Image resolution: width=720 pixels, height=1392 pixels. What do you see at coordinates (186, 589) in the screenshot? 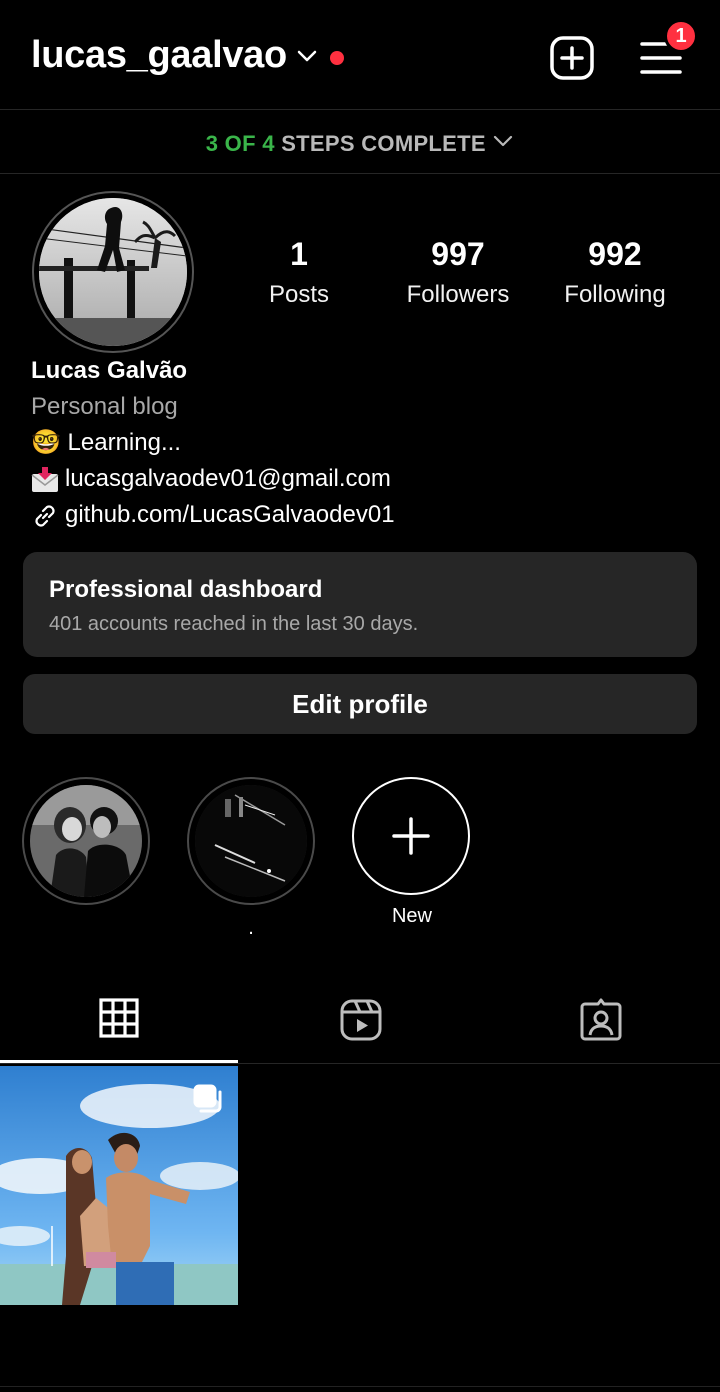
I see `dashboard-title: Professional dashboard` at bounding box center [186, 589].